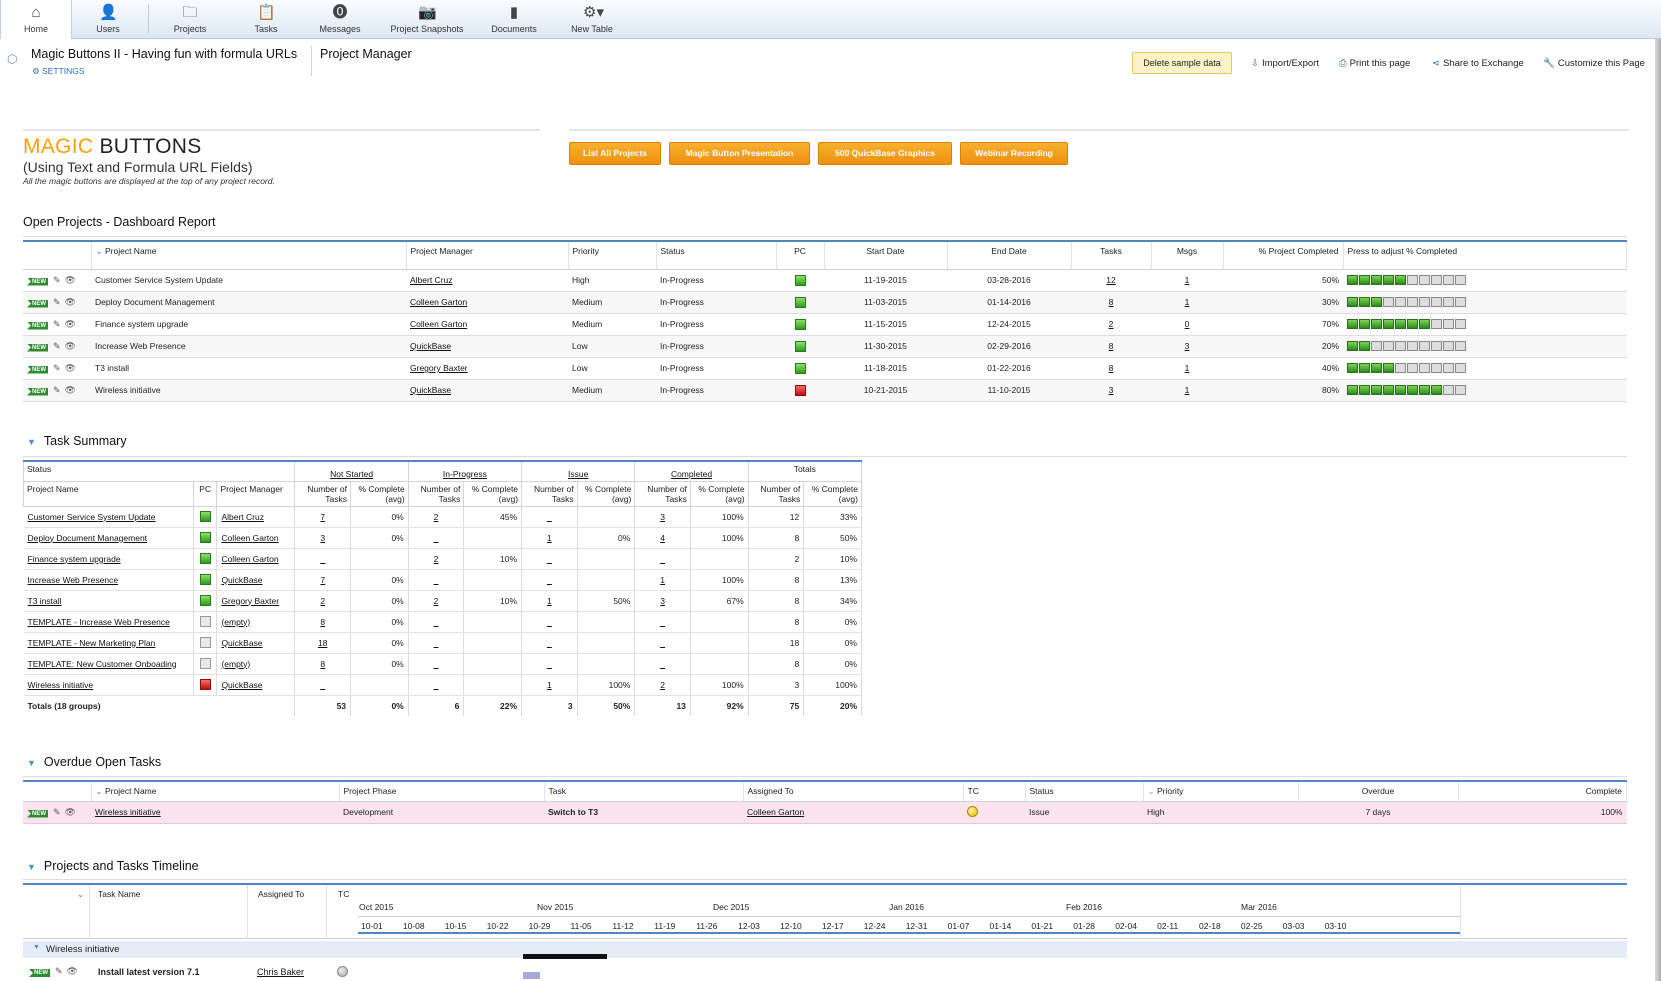  What do you see at coordinates (442, 791) in the screenshot?
I see `ov-col-phase: Project Phase` at bounding box center [442, 791].